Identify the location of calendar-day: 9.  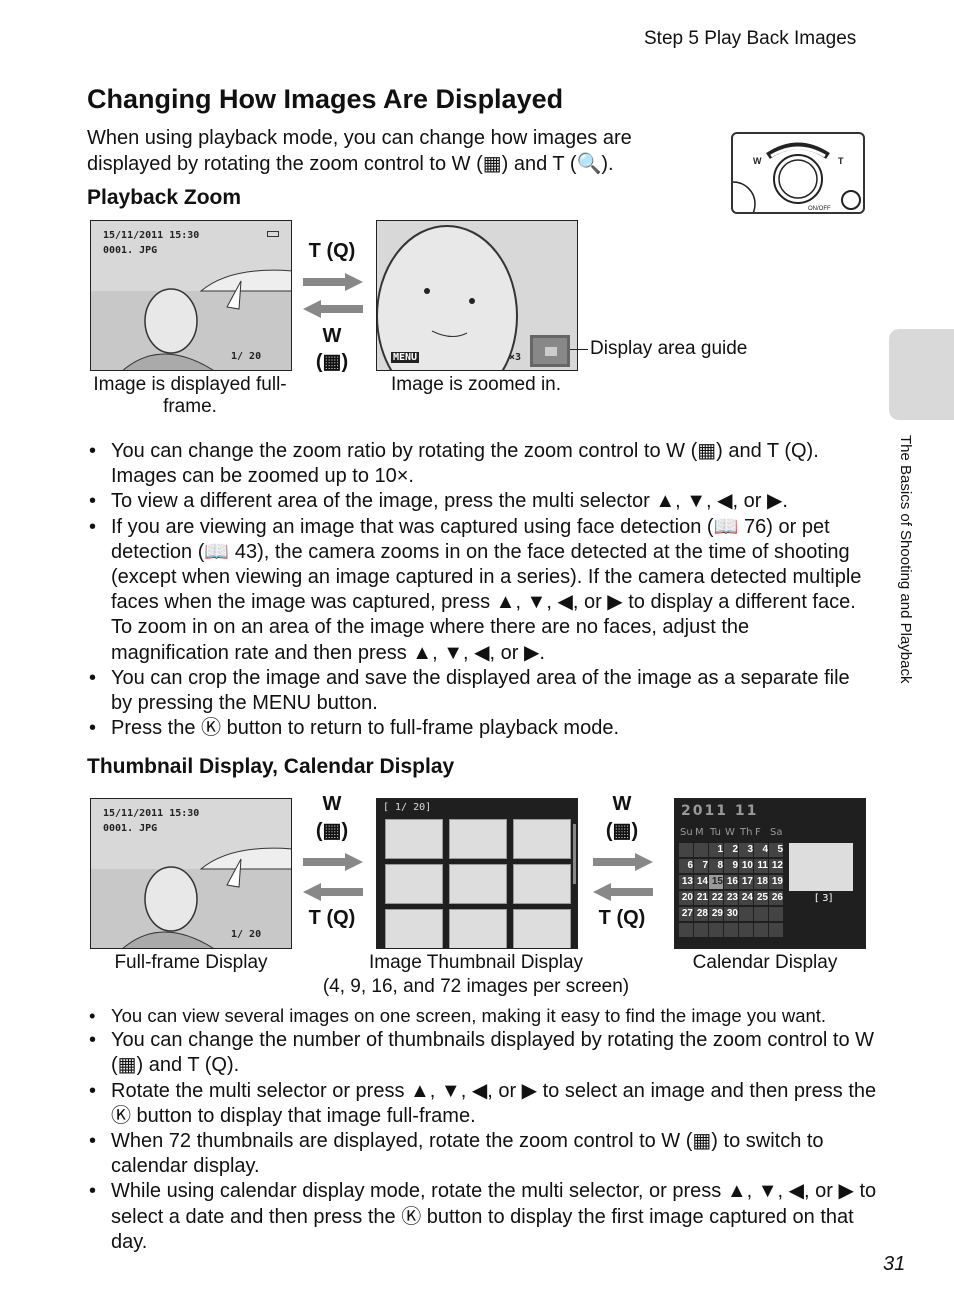
(731, 866).